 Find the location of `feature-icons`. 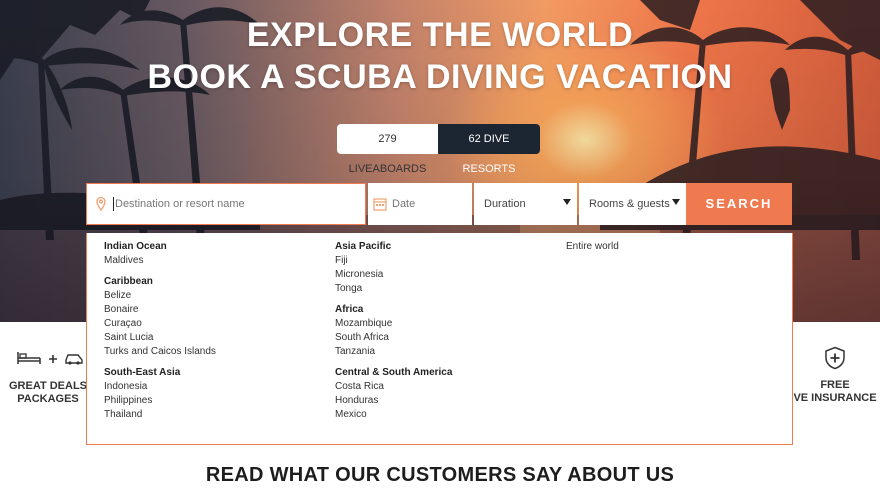

feature-icons is located at coordinates (52, 360).